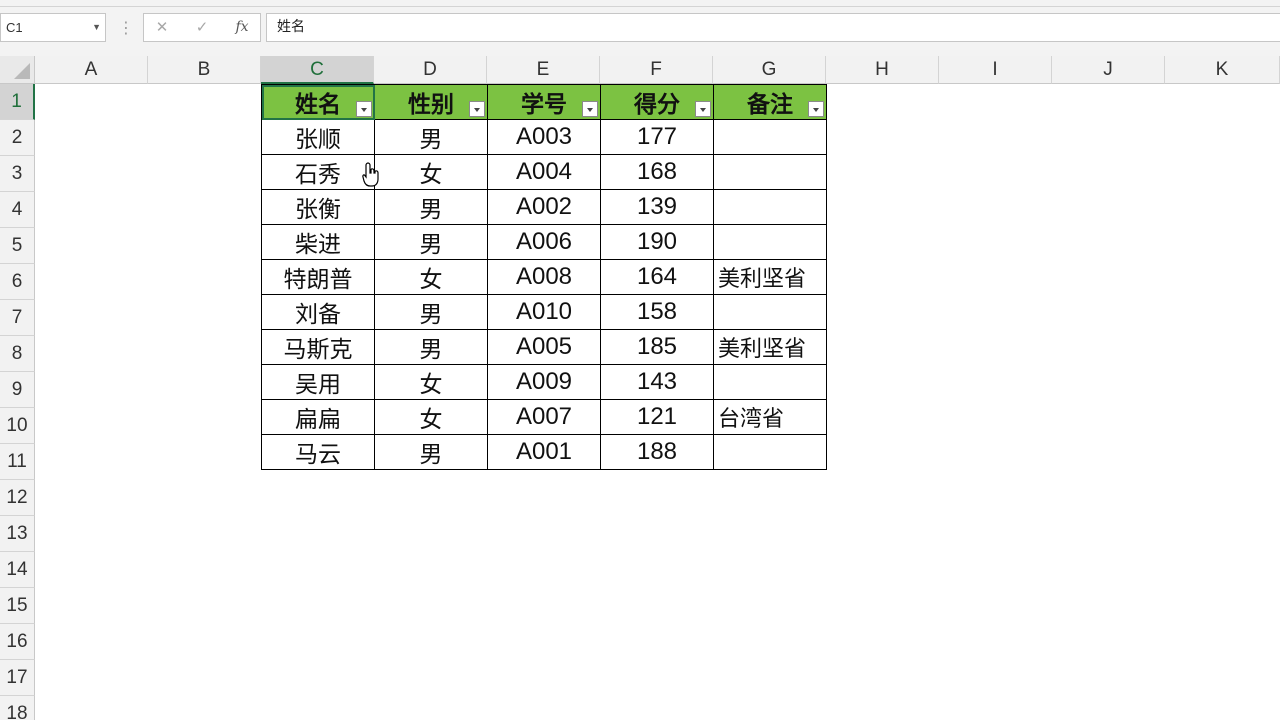  I want to click on chevron-down-icon: ▼, so click(96, 27).